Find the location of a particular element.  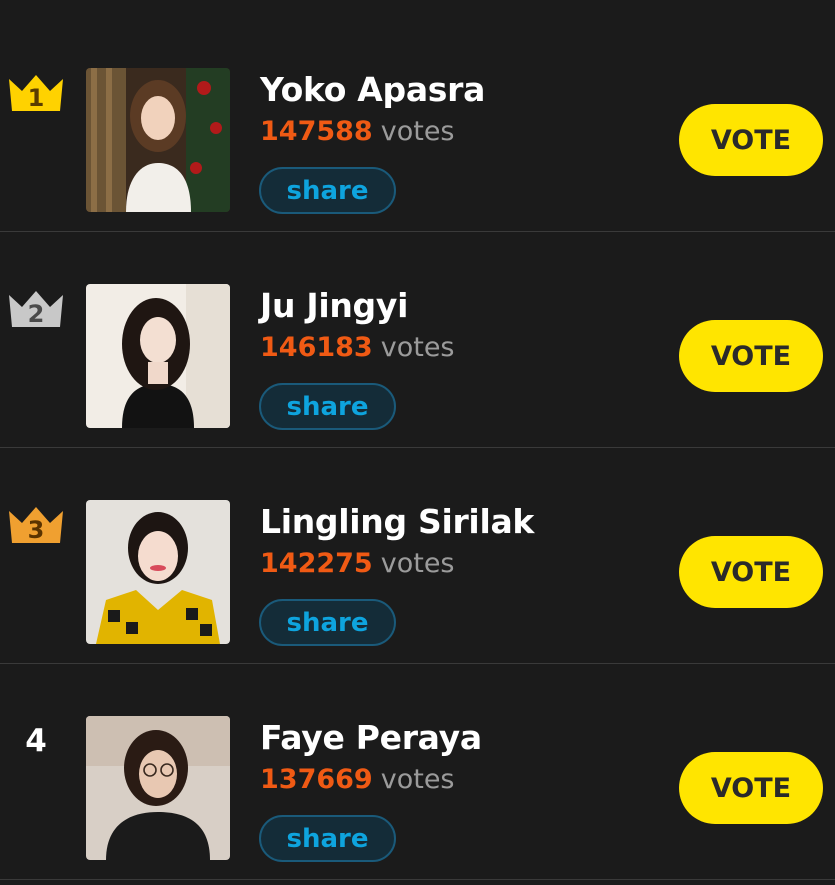

rank-badge: 2 is located at coordinates (36, 309).